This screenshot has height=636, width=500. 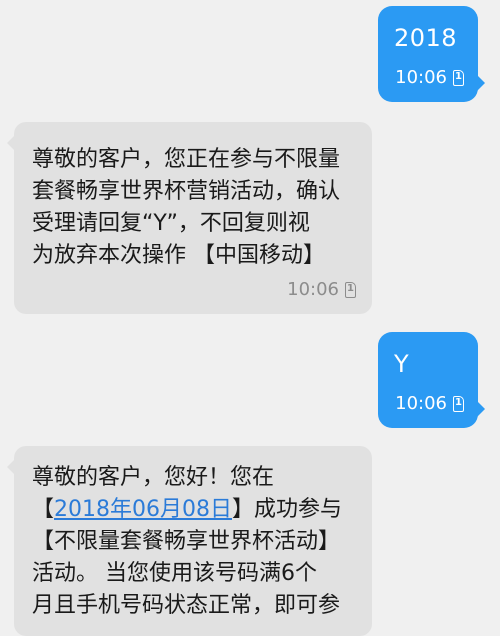 I want to click on sent-message-bubble: Y 10:06 1, so click(x=431, y=380).